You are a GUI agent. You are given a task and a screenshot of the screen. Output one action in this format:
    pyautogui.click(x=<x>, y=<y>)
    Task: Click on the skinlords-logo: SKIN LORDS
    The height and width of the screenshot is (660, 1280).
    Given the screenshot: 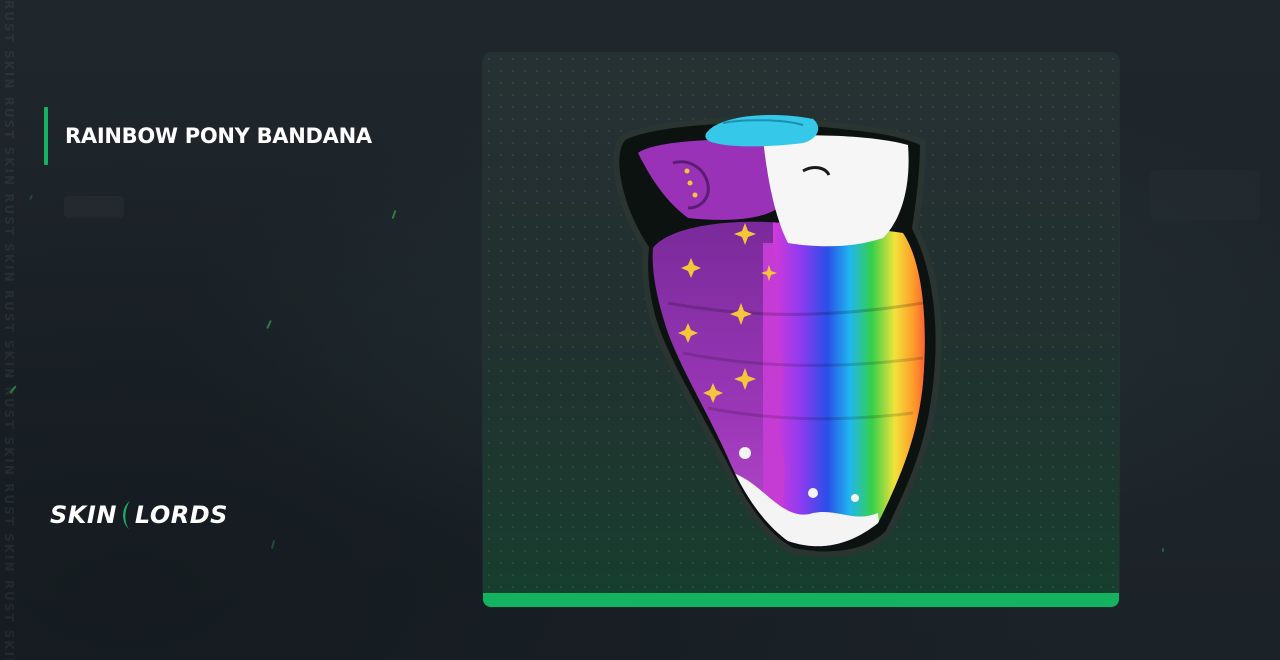 What is the action you would take?
    pyautogui.click(x=139, y=515)
    